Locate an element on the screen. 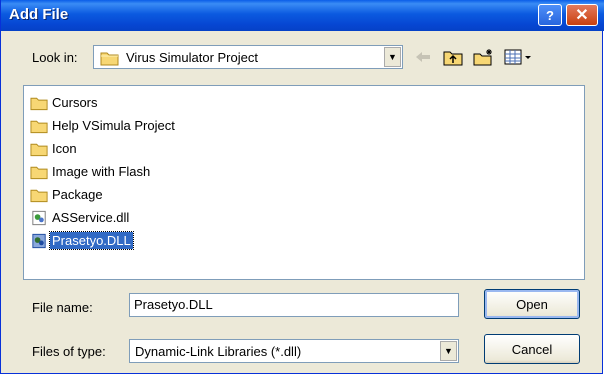  file-type-label: Files of type: is located at coordinates (69, 351).